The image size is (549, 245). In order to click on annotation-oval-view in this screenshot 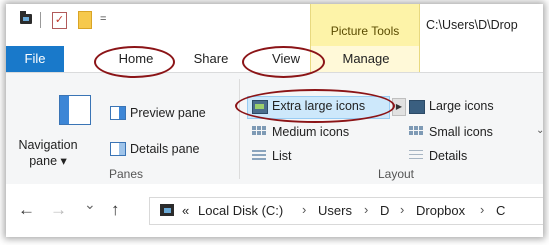, I will do `click(283, 62)`.